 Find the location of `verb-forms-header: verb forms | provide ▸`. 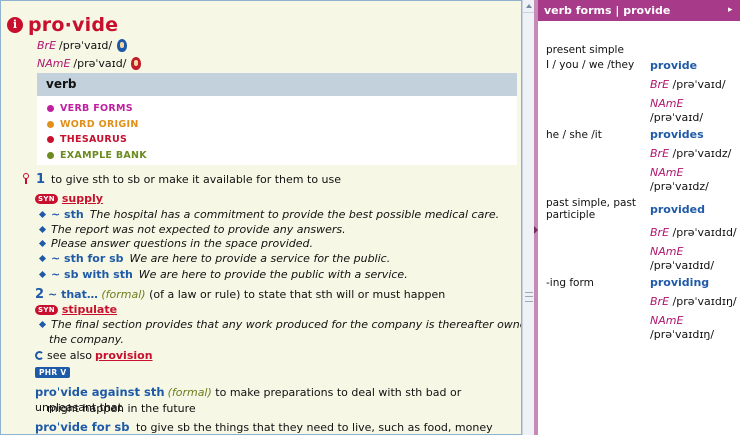

verb-forms-header: verb forms | provide ▸ is located at coordinates (639, 10).